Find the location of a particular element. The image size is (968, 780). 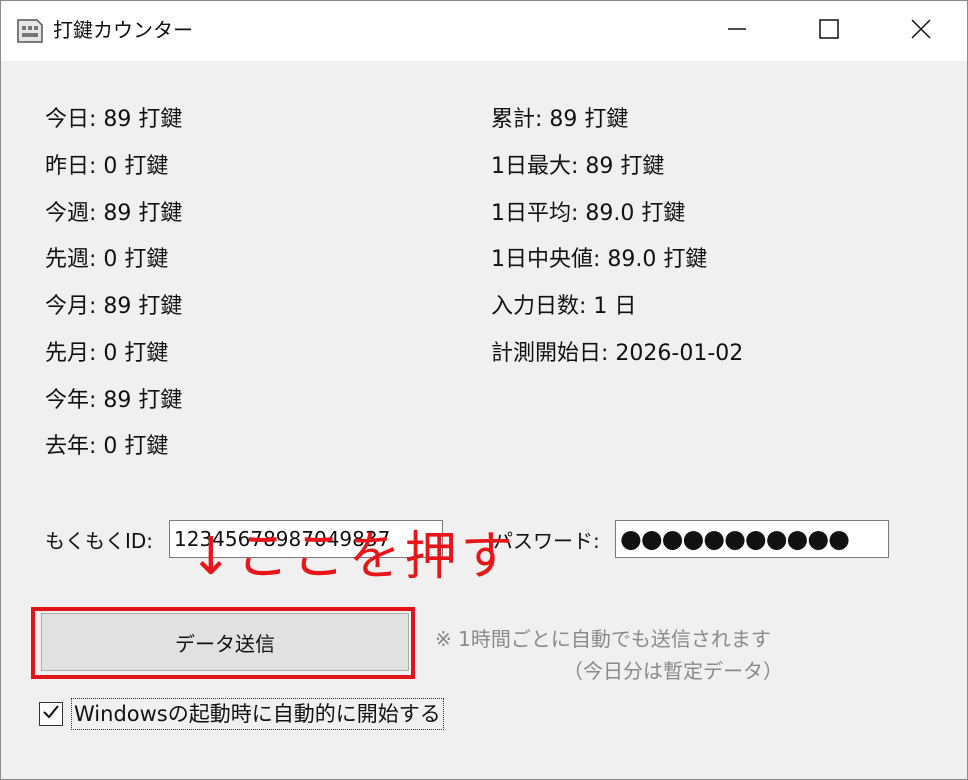

send-data-button: データ送信 is located at coordinates (225, 642).